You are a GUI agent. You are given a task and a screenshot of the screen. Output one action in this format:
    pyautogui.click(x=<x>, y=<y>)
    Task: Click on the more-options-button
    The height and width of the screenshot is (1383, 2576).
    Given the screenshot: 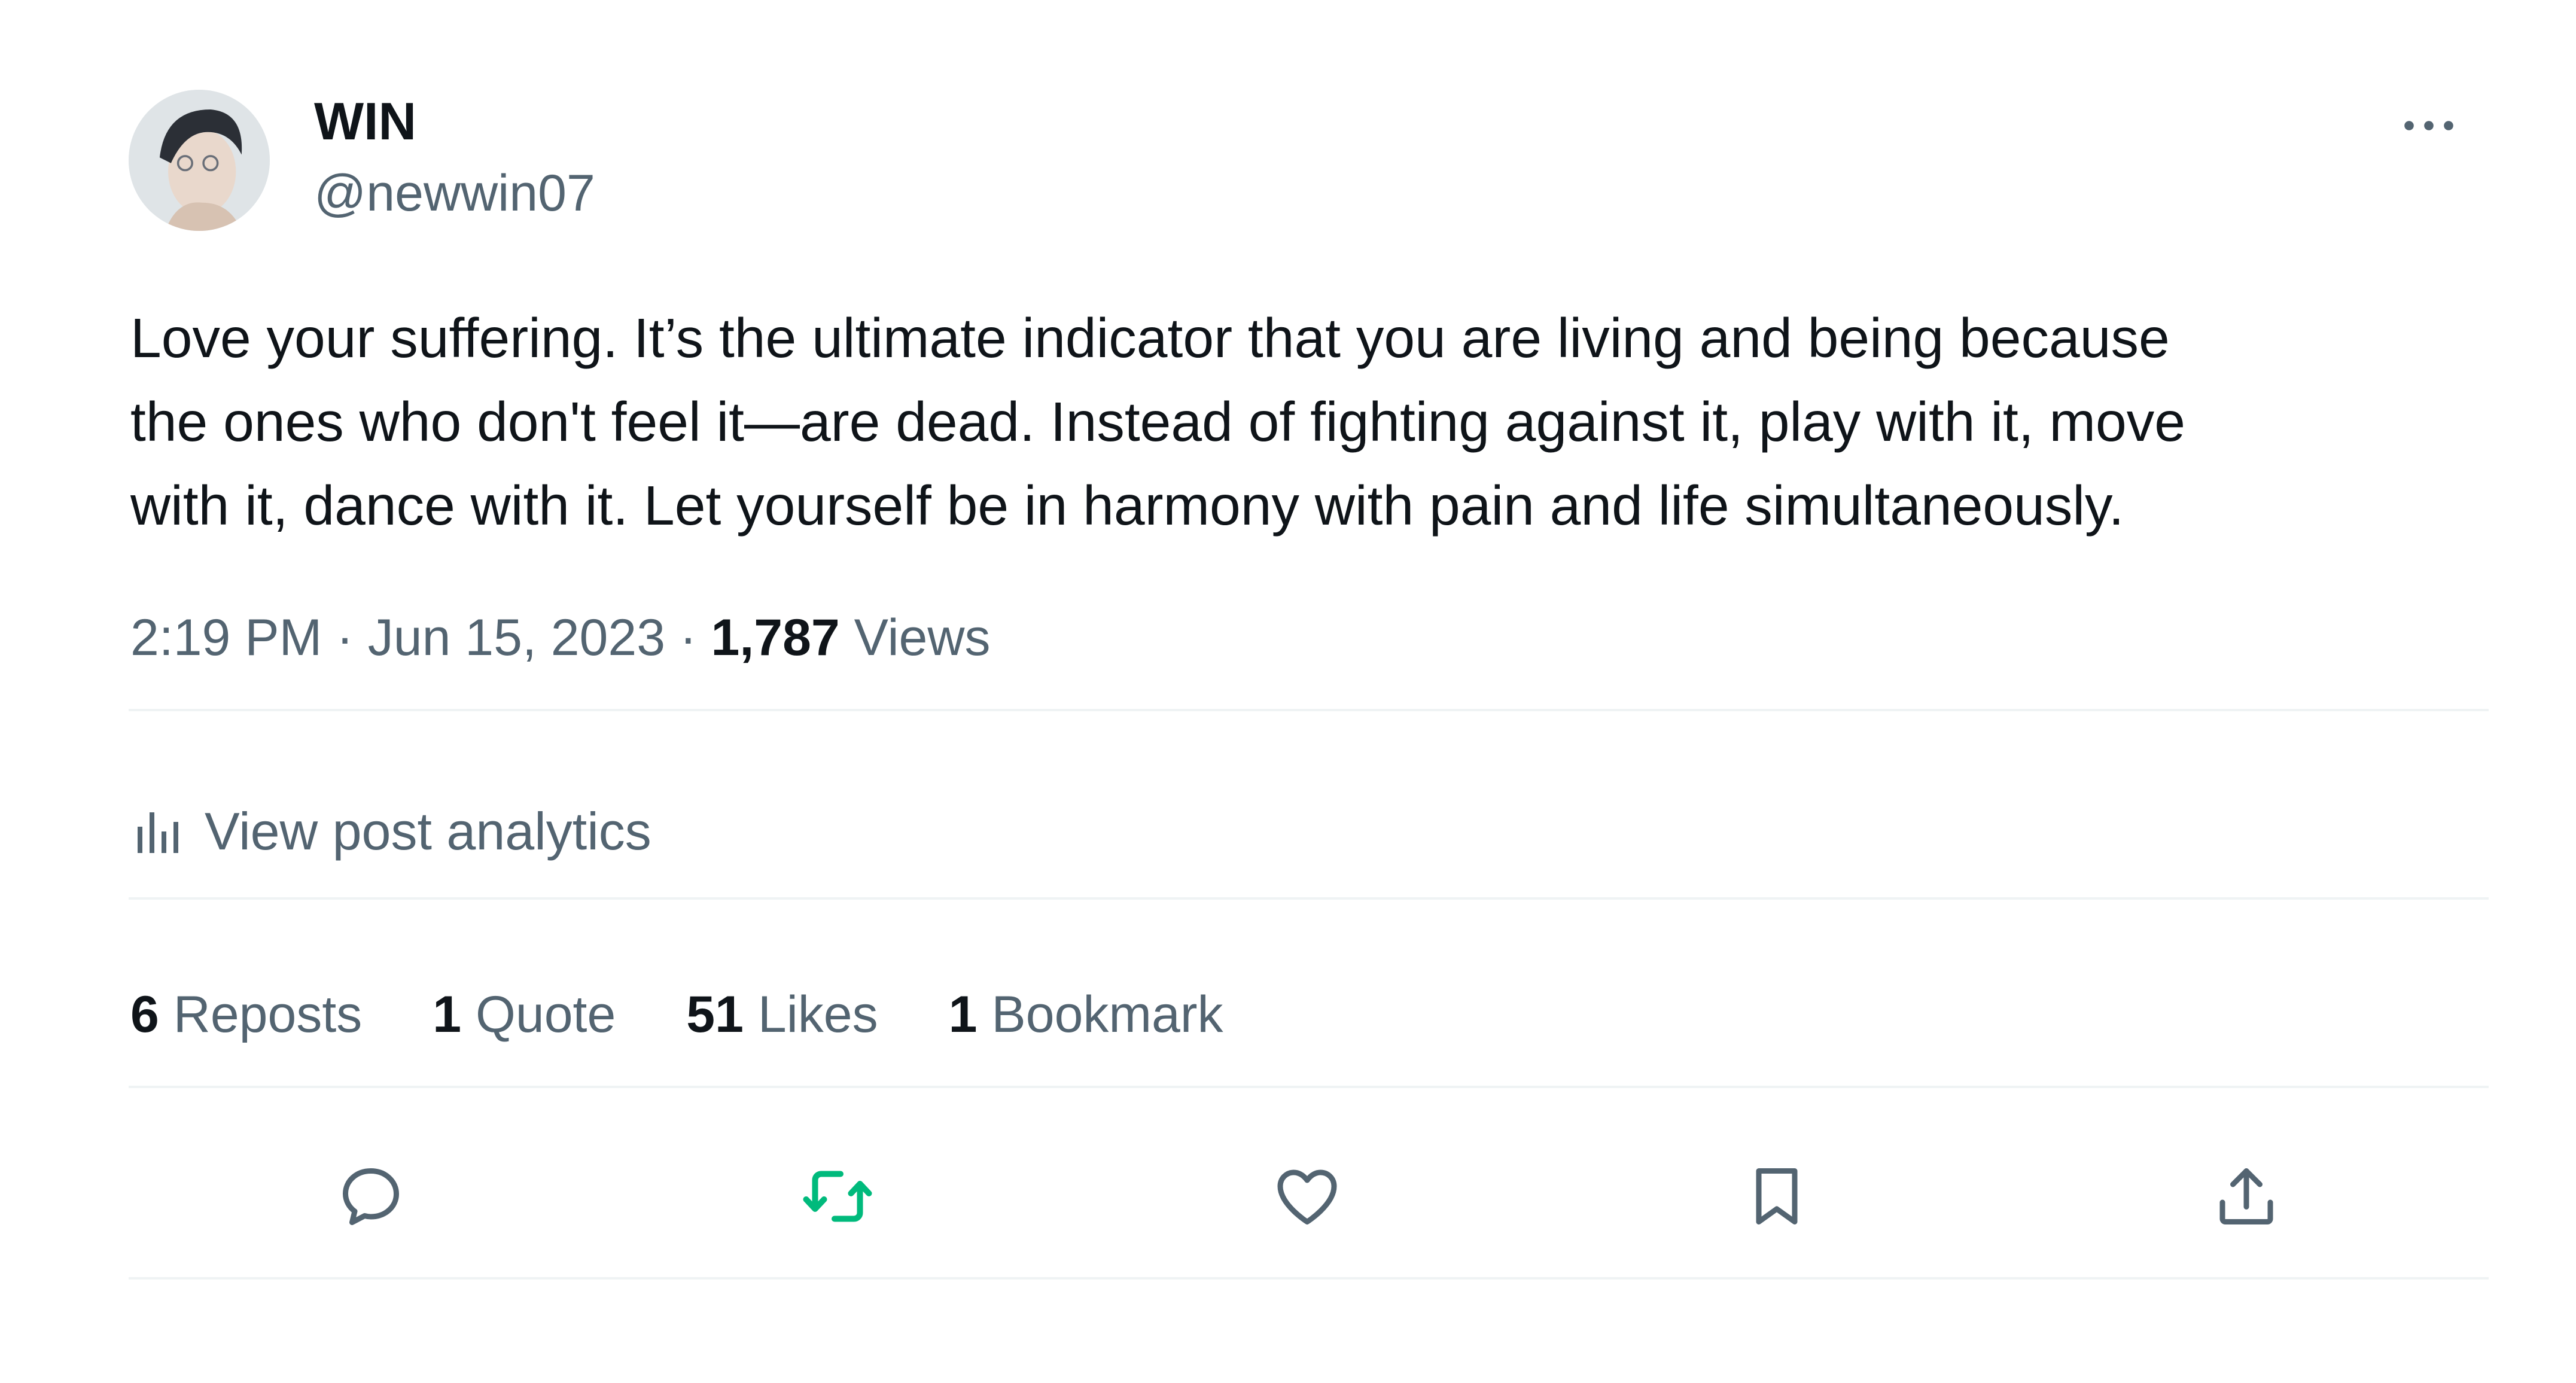 What is the action you would take?
    pyautogui.click(x=2429, y=126)
    